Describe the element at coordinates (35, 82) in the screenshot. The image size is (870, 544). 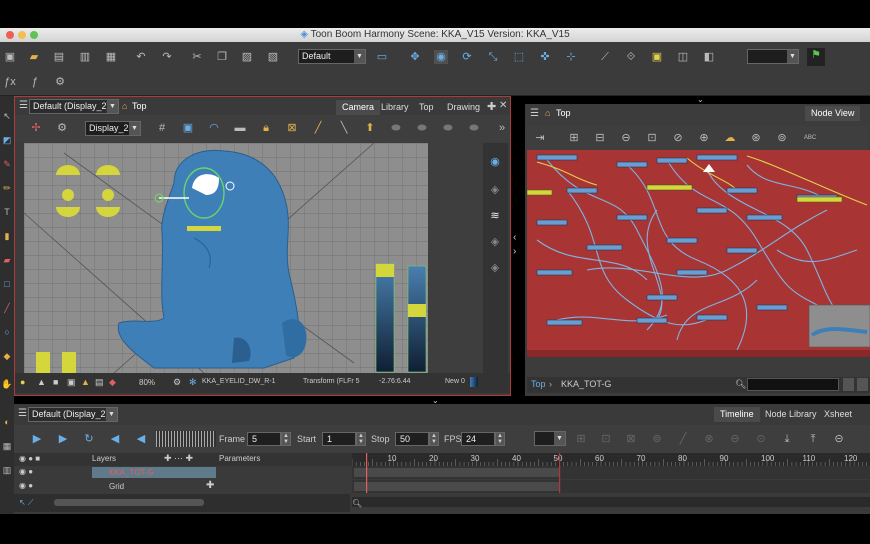
I see `function-curve-icon: ƒ` at that location.